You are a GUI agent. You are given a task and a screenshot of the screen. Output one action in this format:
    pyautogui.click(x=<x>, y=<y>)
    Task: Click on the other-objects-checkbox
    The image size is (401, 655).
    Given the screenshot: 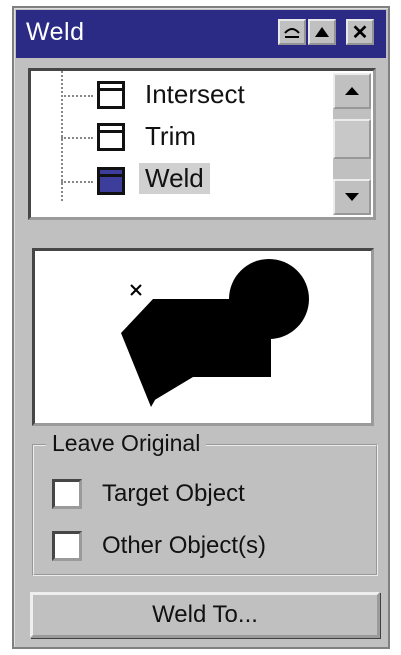 What is the action you would take?
    pyautogui.click(x=67, y=546)
    